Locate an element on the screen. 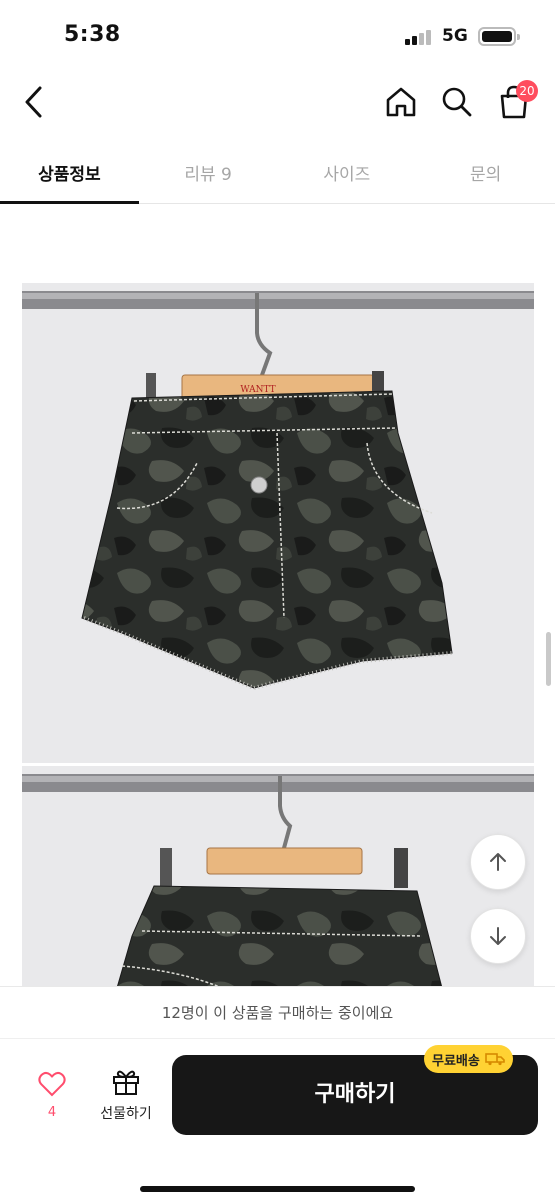  chevron-left-icon is located at coordinates (33, 102).